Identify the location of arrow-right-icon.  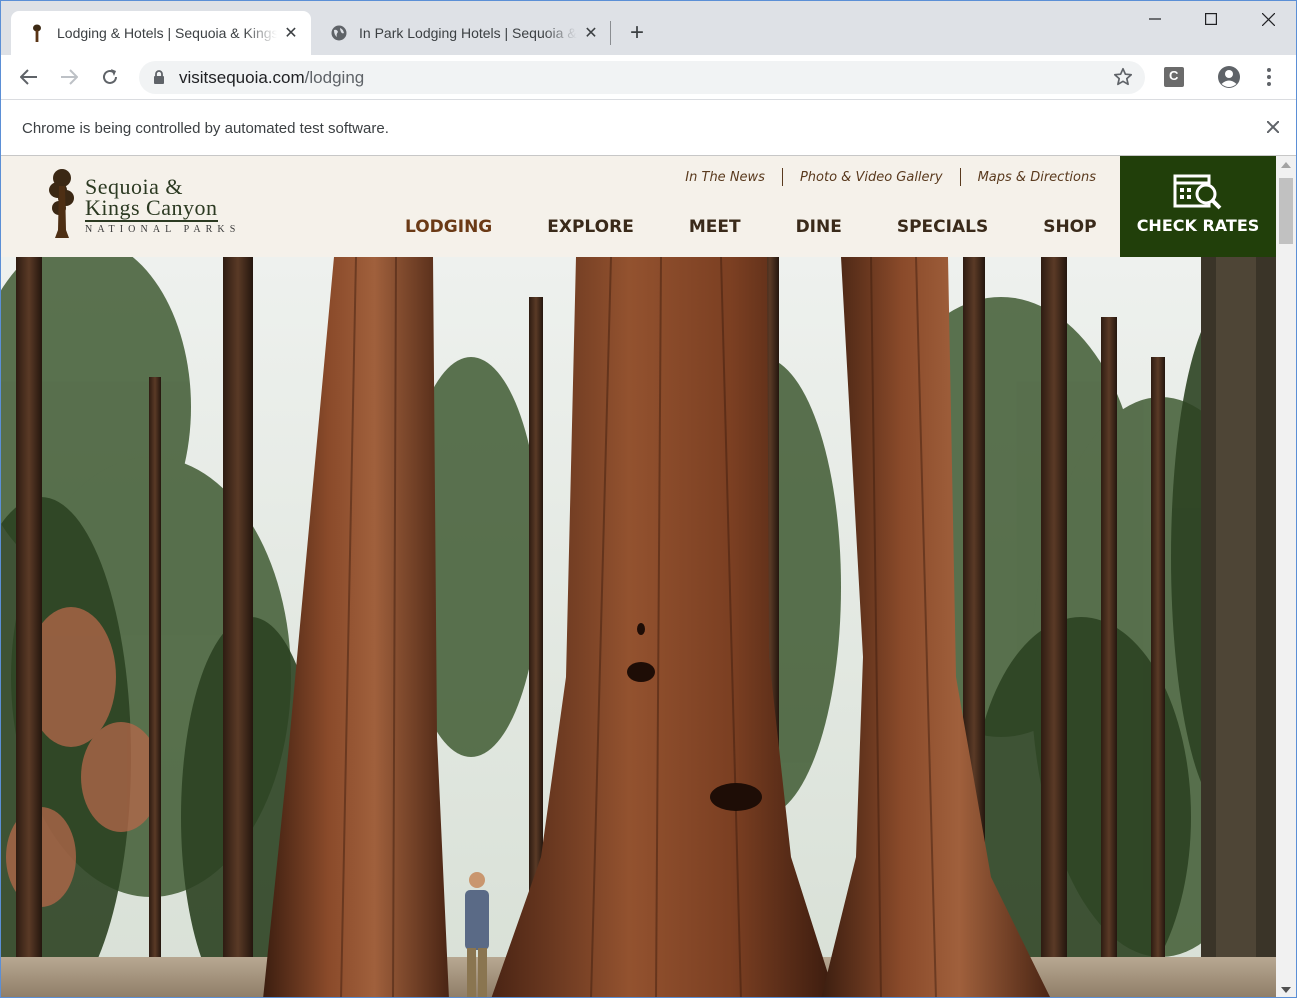
(69, 77).